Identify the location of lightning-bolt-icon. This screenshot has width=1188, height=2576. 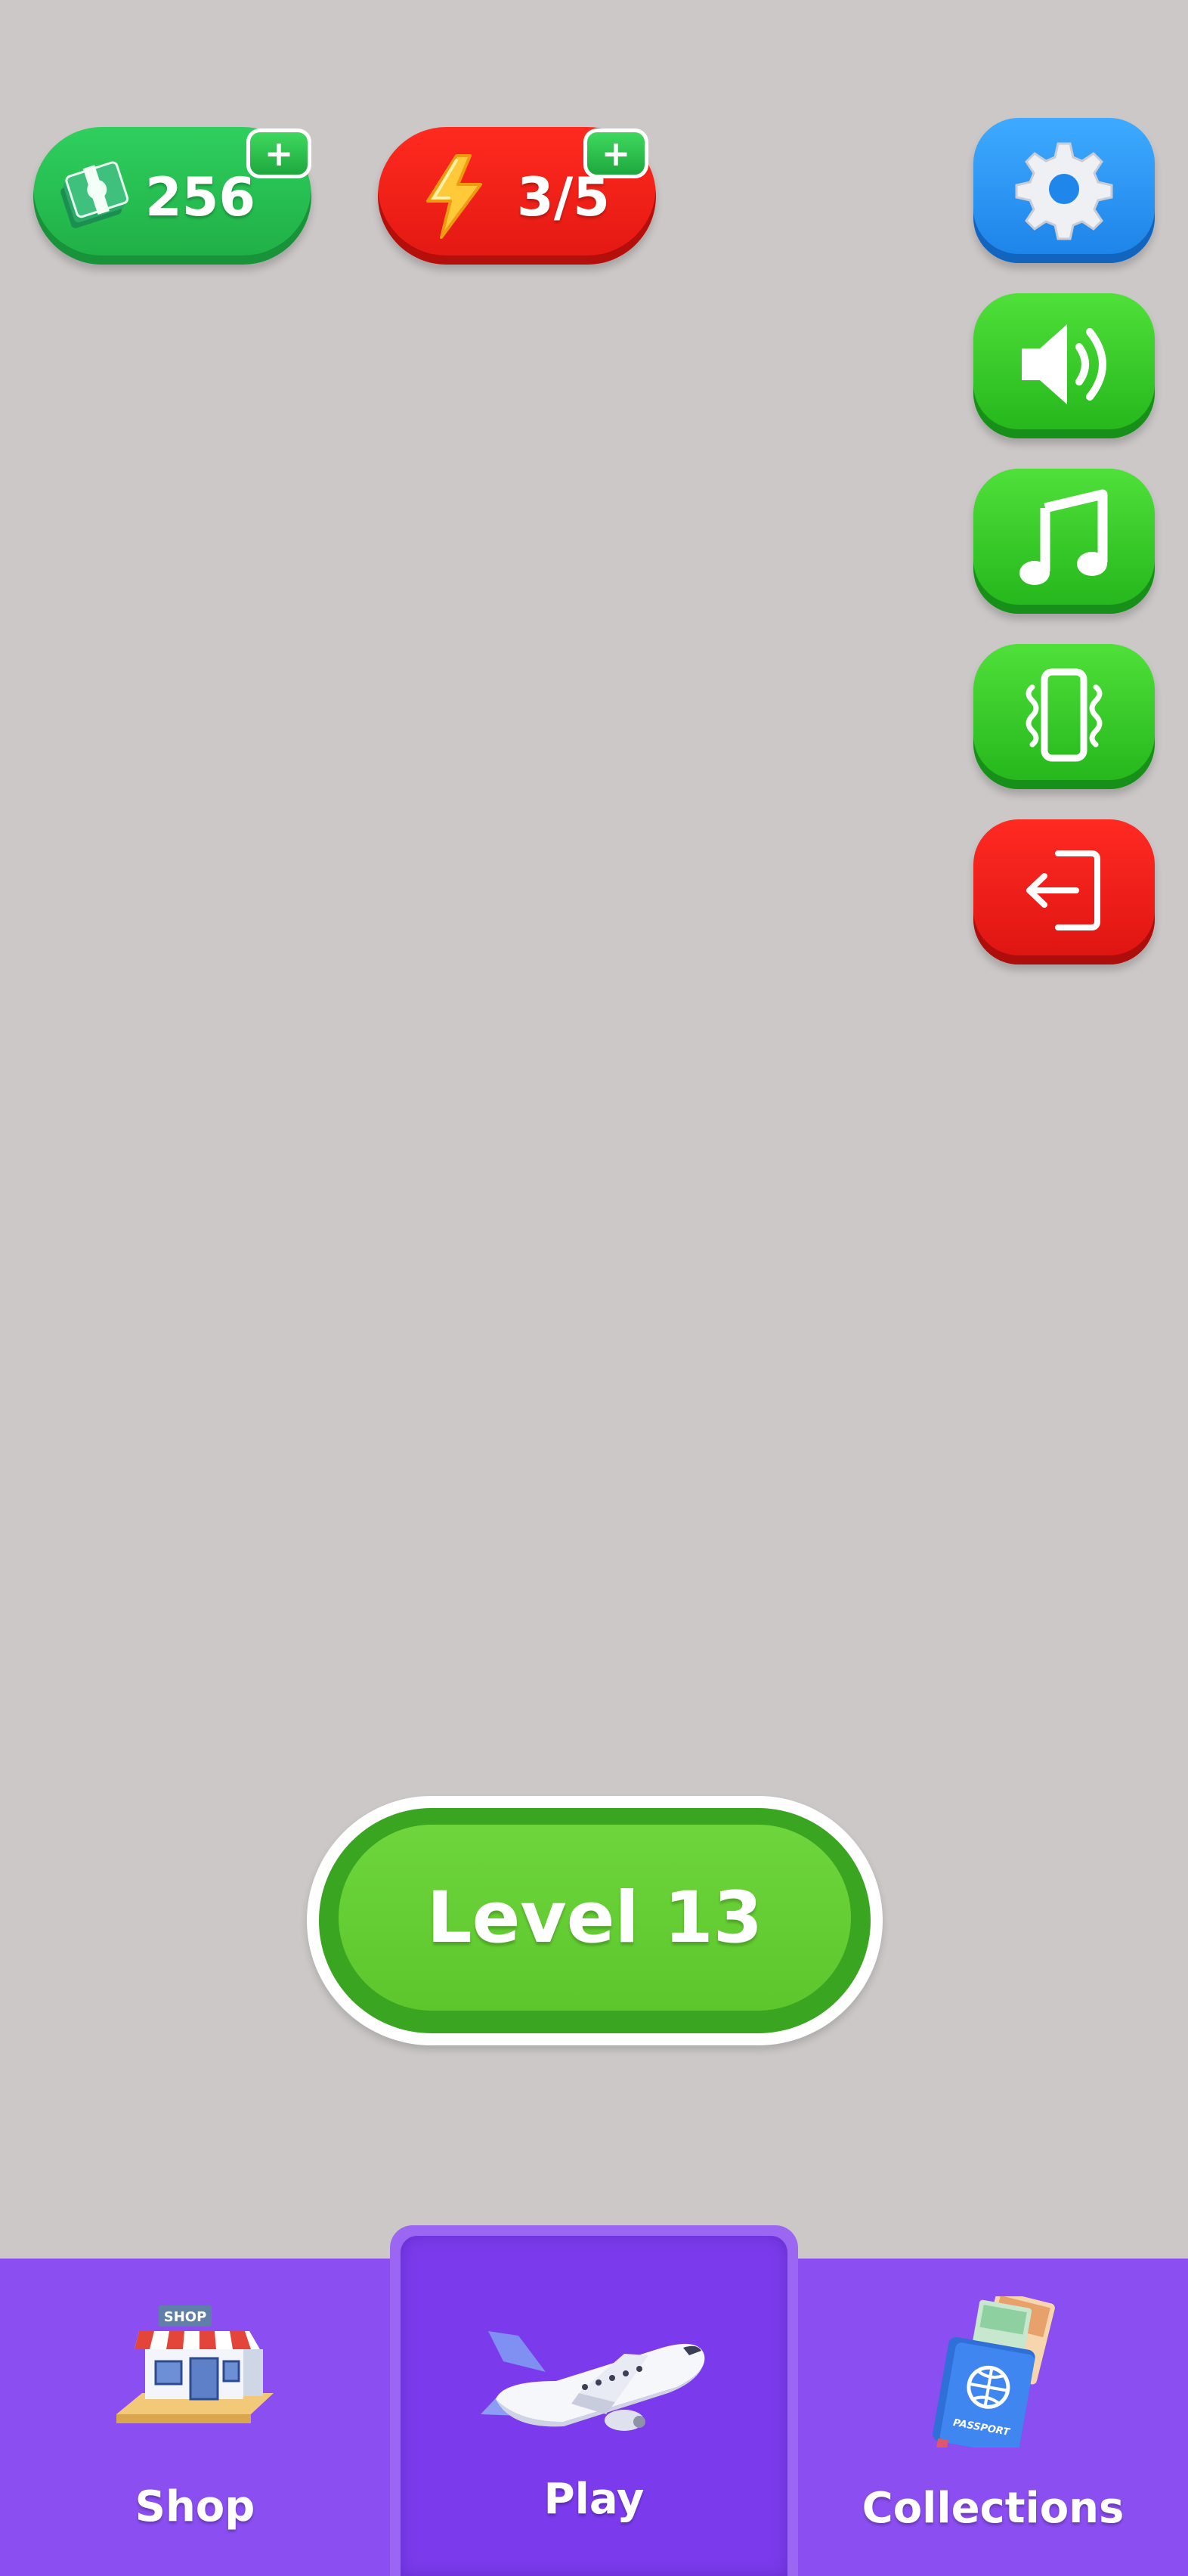
(454, 198).